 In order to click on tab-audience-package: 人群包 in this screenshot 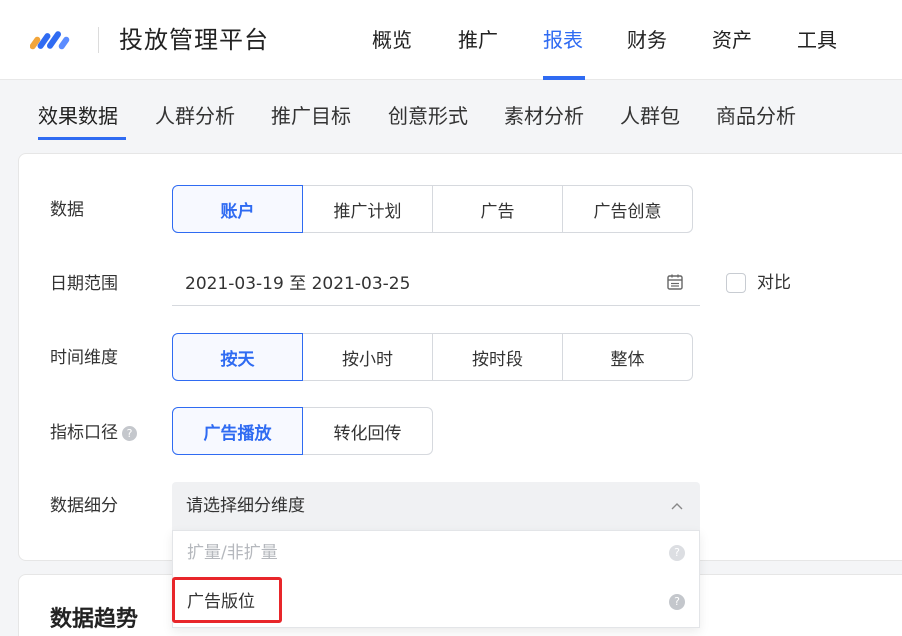, I will do `click(650, 116)`.